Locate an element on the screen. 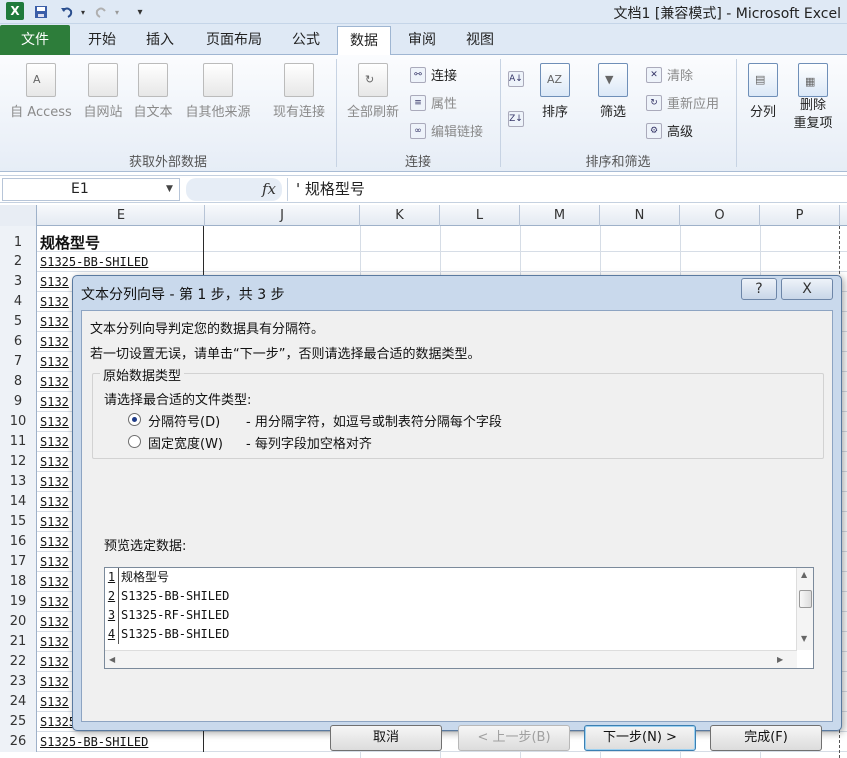 The image size is (847, 758). from-text-button: 自文本 is located at coordinates (153, 91).